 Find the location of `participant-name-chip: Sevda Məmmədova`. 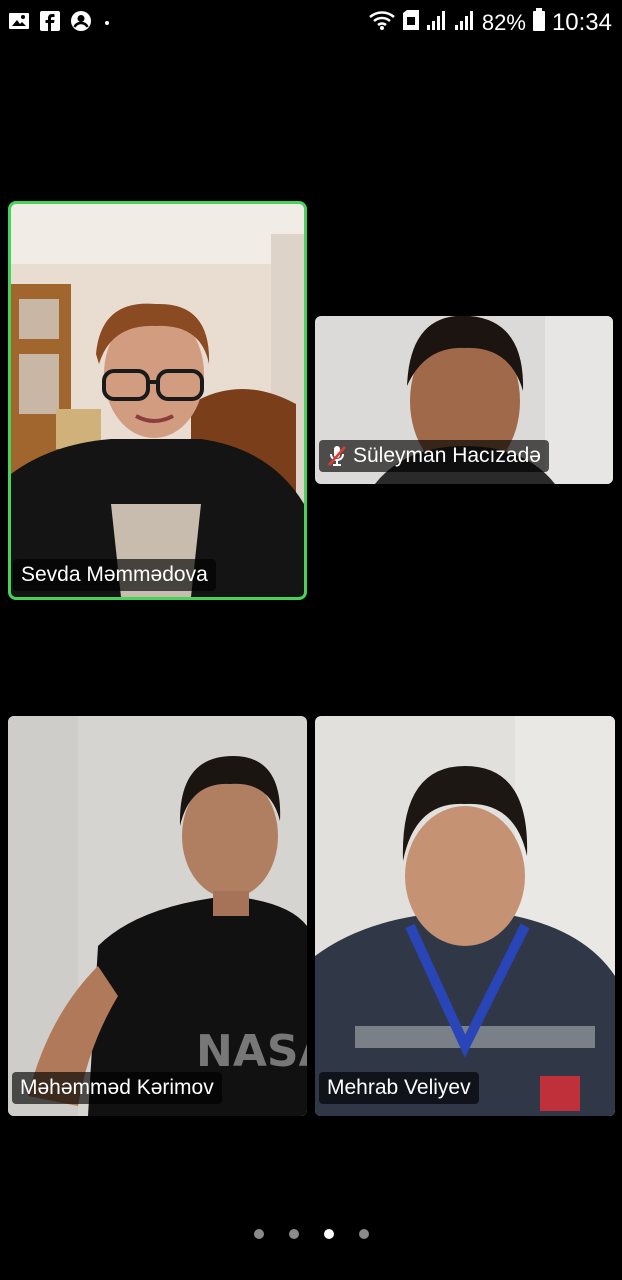

participant-name-chip: Sevda Məmmədova is located at coordinates (114, 575).